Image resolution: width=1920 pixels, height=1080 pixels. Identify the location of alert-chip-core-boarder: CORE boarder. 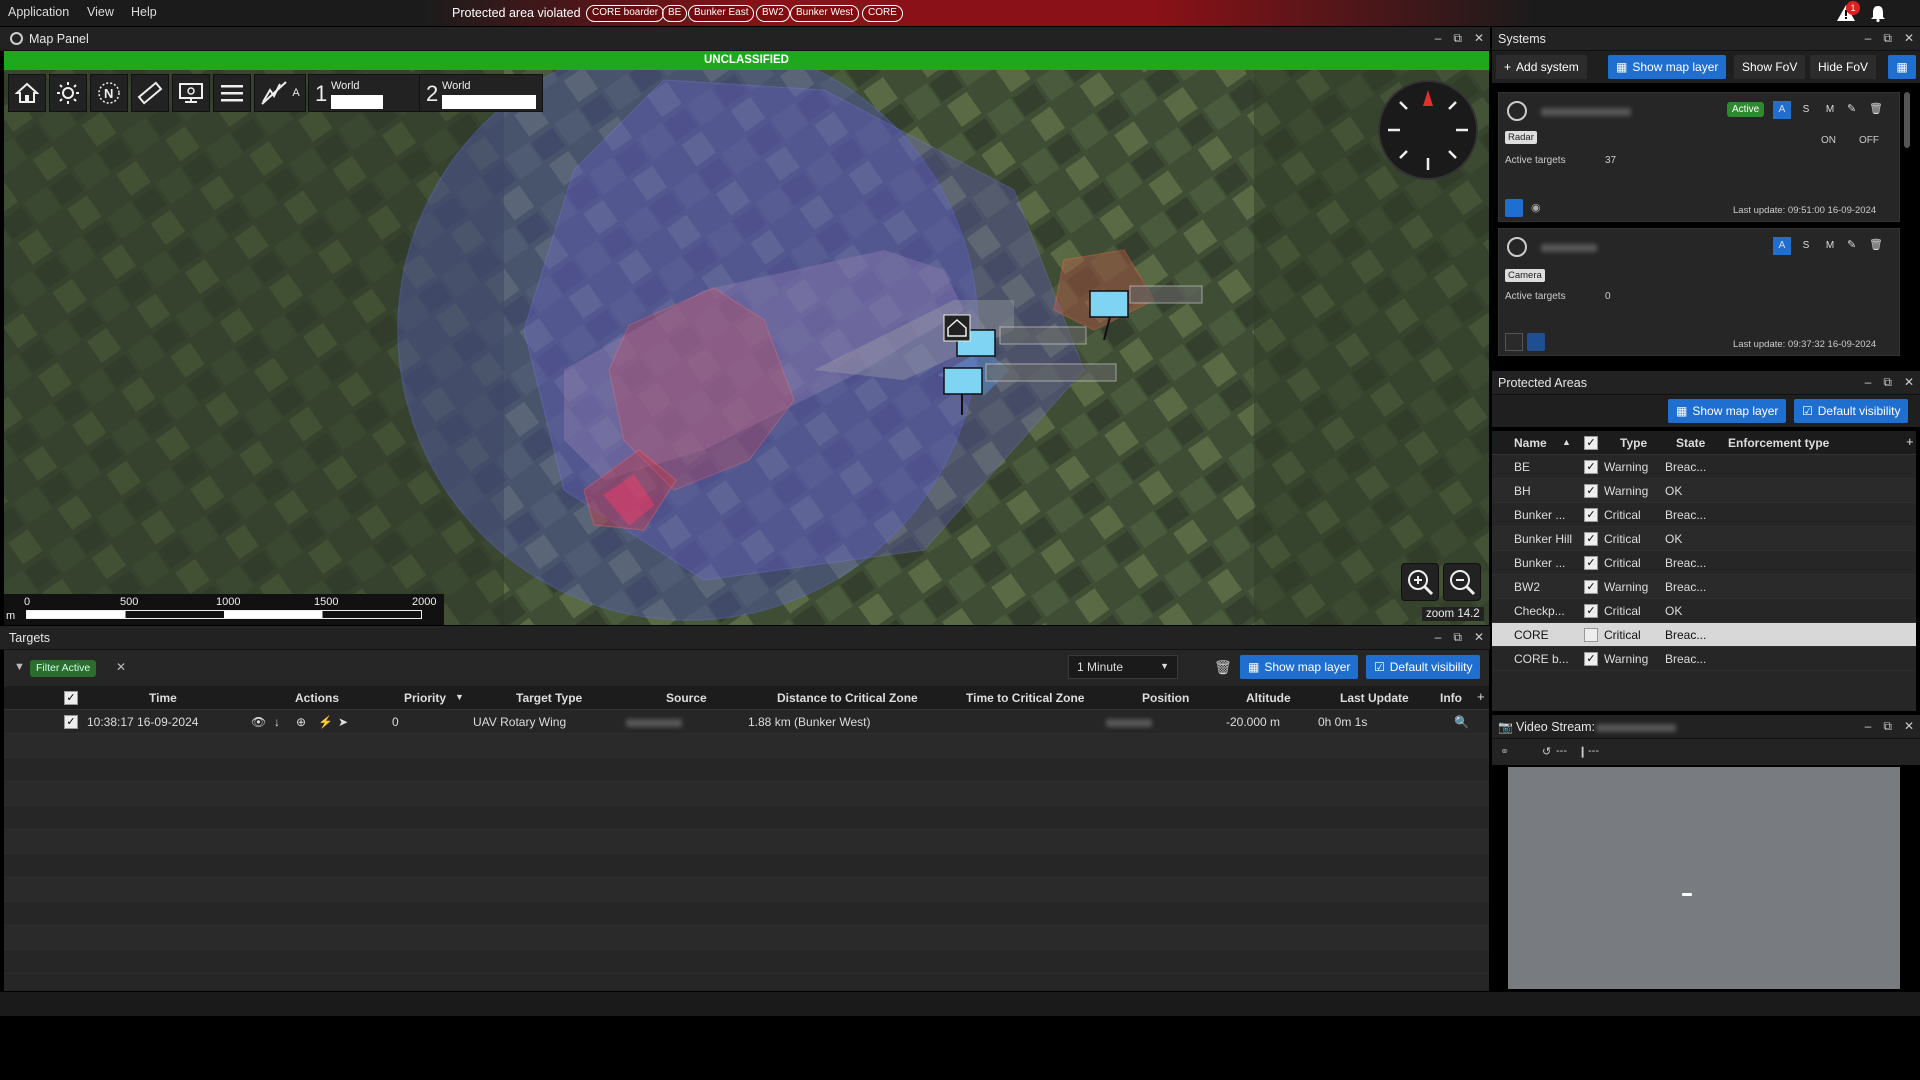
(625, 13).